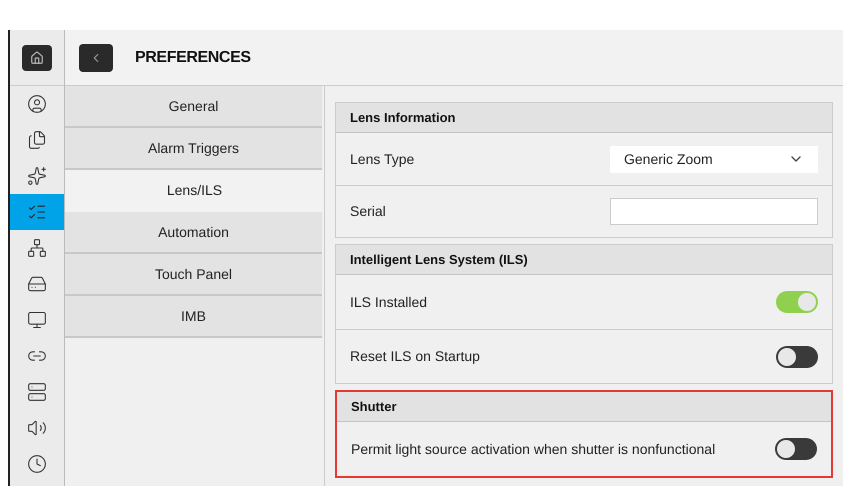 This screenshot has width=843, height=486. I want to click on serial-field, so click(714, 211).